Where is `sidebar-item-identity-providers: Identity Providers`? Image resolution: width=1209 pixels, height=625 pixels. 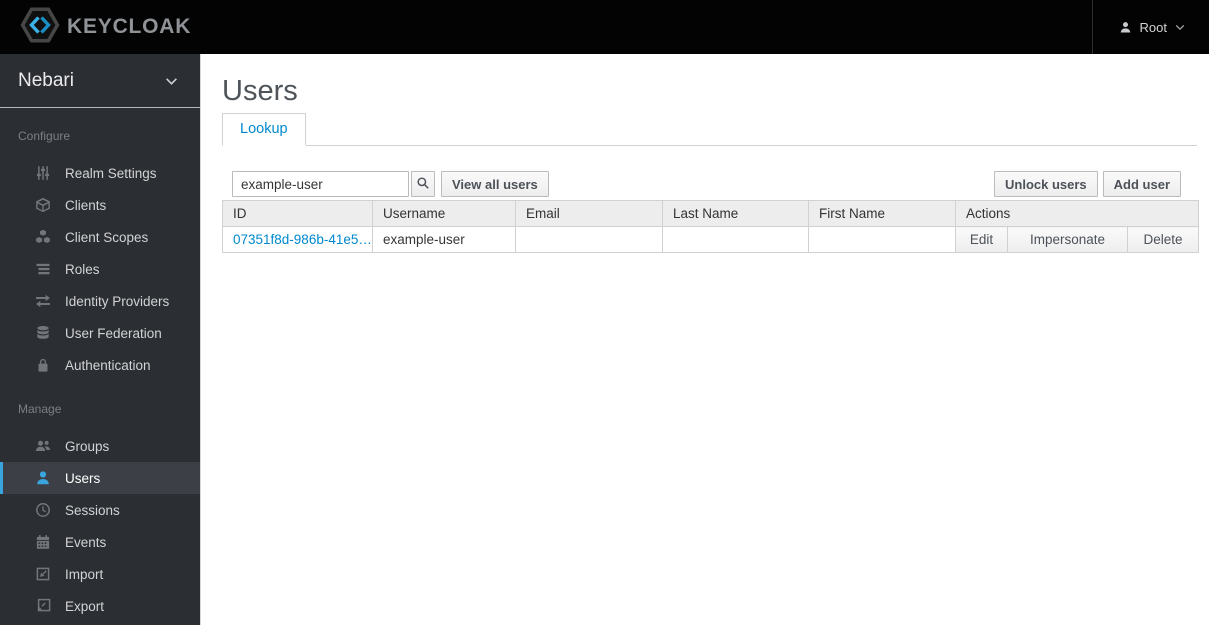 sidebar-item-identity-providers: Identity Providers is located at coordinates (100, 301).